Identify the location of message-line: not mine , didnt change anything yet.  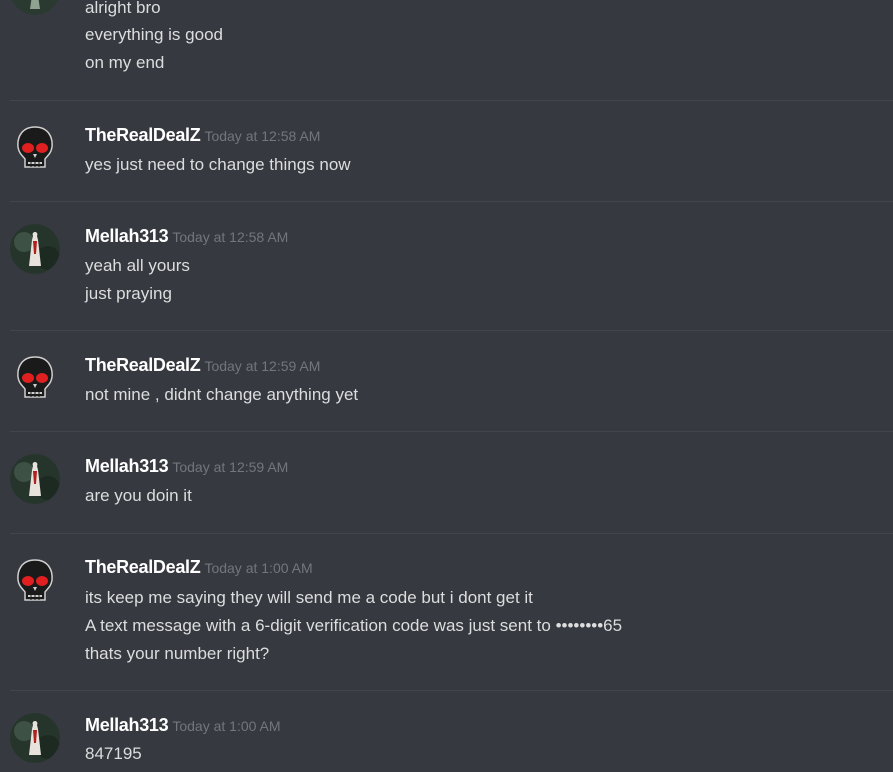
(222, 394).